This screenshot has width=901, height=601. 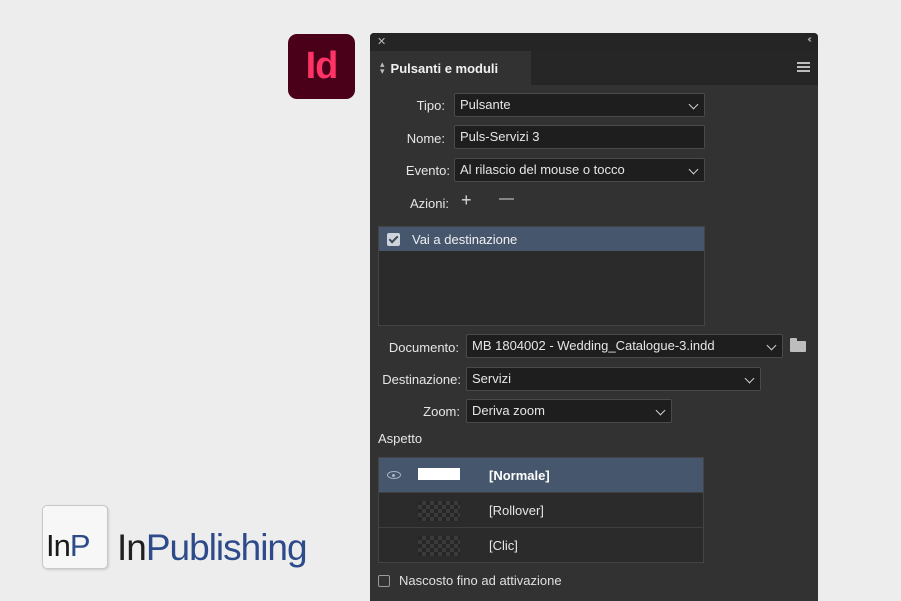 I want to click on document-value: MB 1804002 - Wedding_Catalogue-3.indd, so click(x=593, y=345).